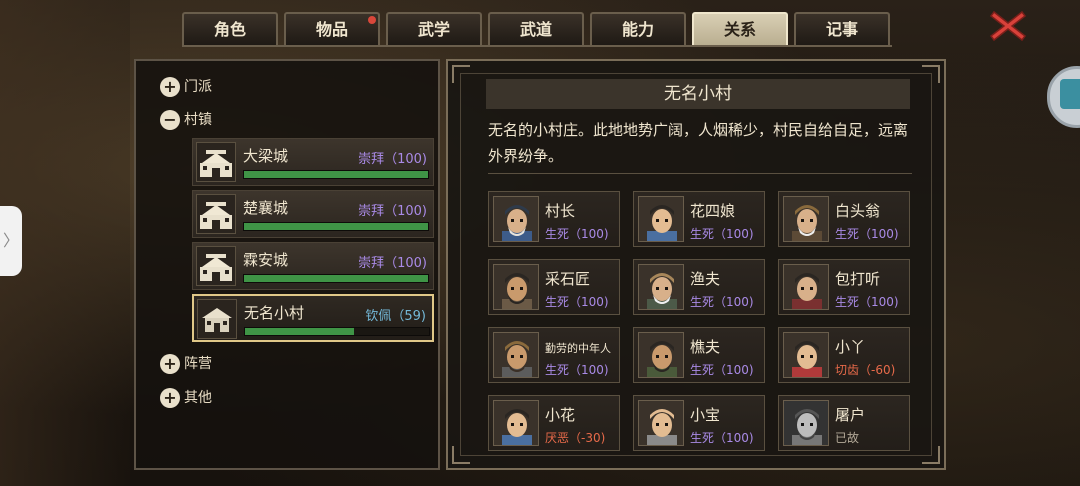  I want to click on village-house-icon, so click(217, 319).